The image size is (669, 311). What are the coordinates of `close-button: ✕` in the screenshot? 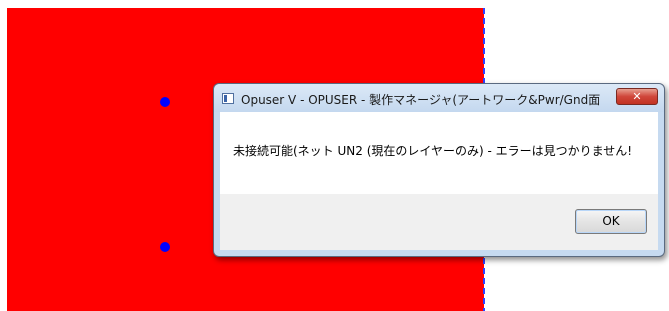 It's located at (637, 96).